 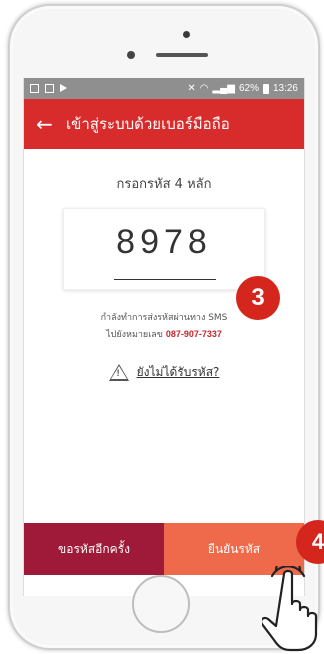 What do you see at coordinates (182, 55) in the screenshot?
I see `earpiece-speaker` at bounding box center [182, 55].